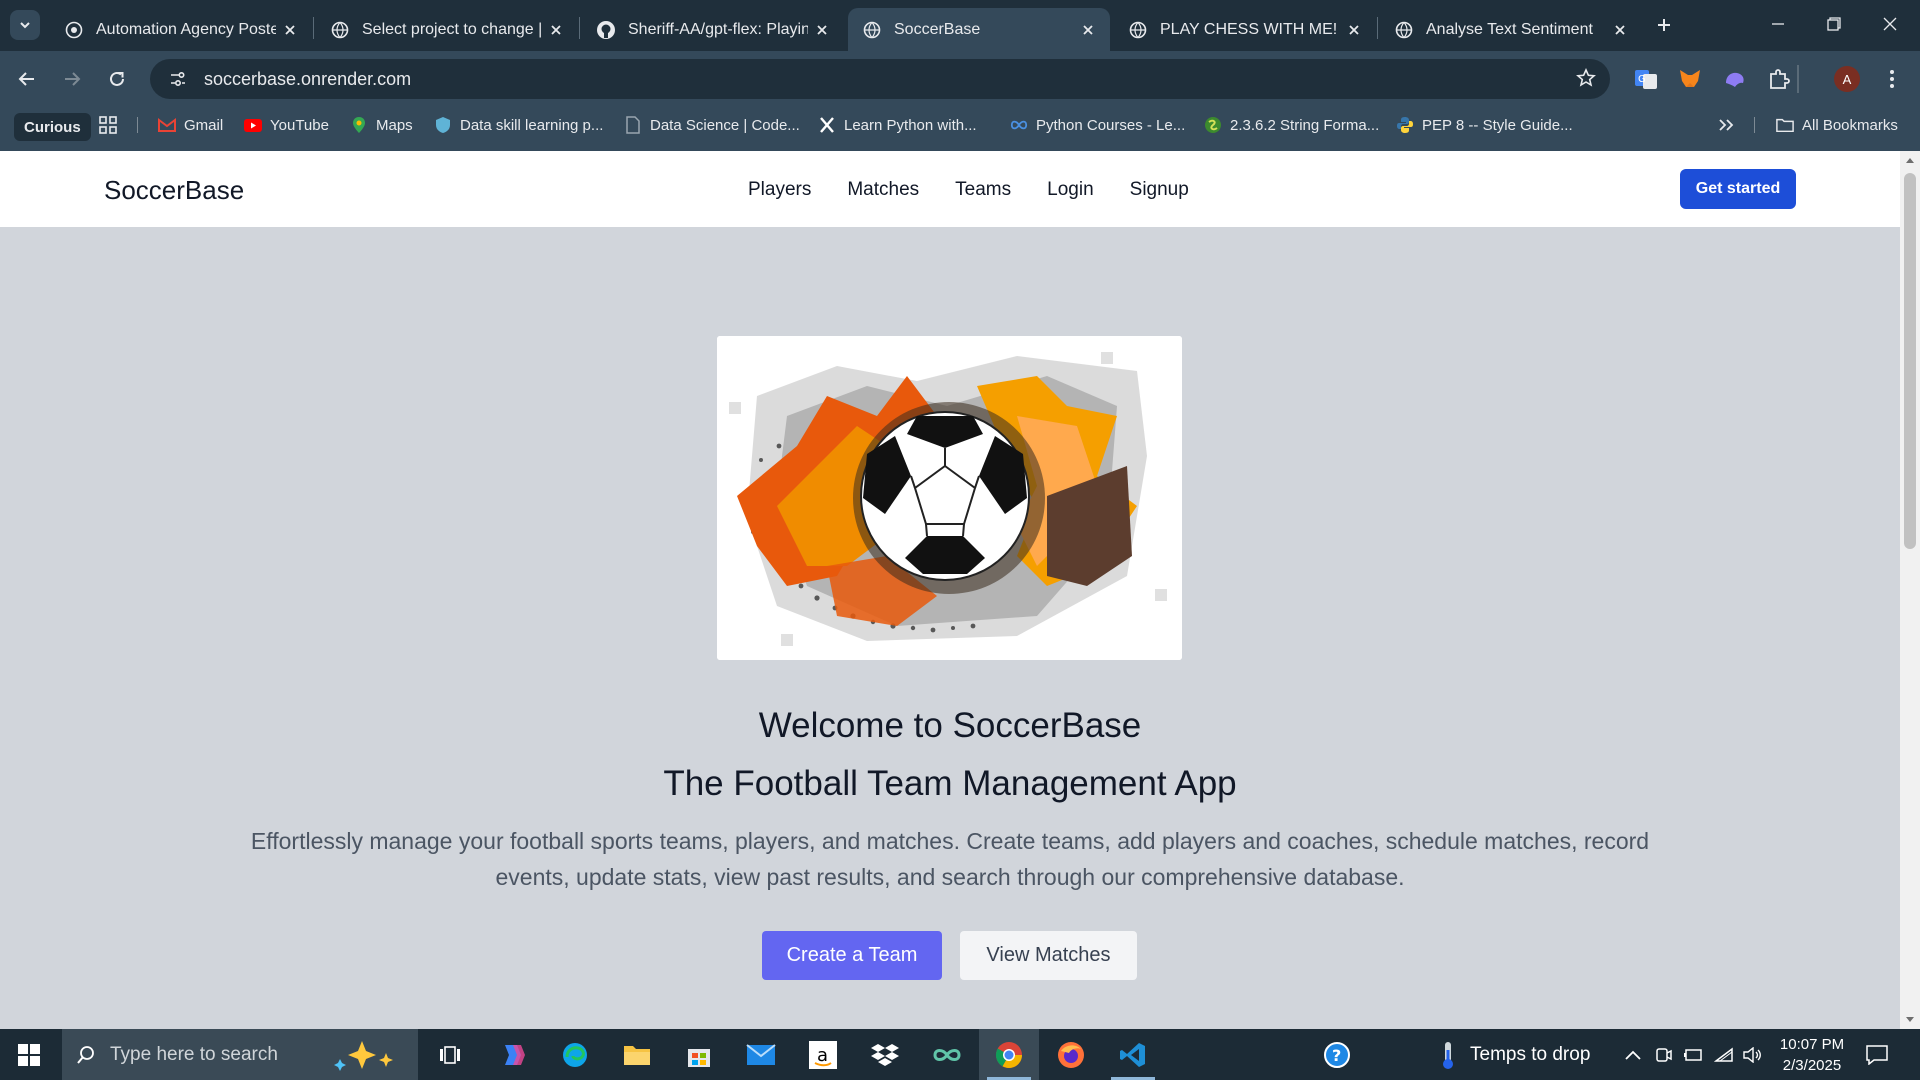  Describe the element at coordinates (950, 783) in the screenshot. I see `hero-subheading: The Football Team Management App` at that location.